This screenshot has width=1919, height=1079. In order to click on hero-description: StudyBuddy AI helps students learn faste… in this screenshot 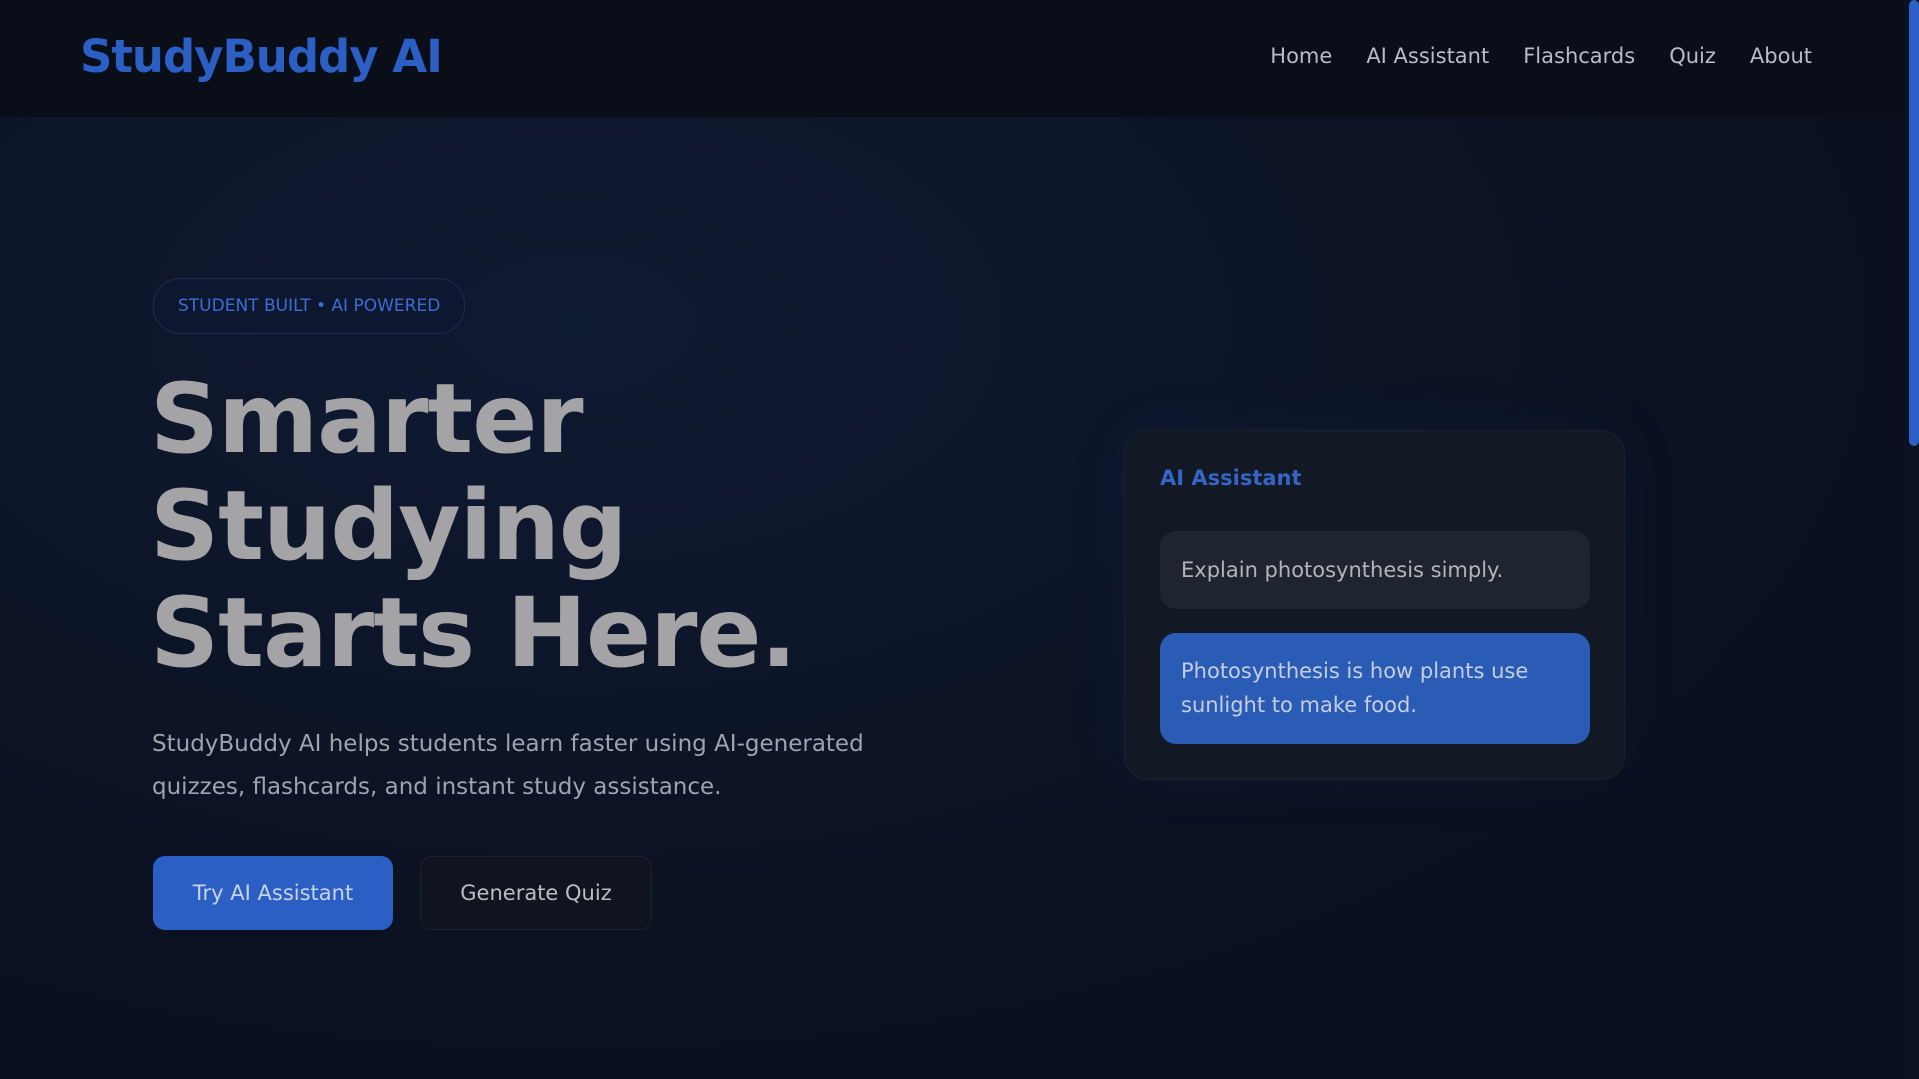, I will do `click(508, 765)`.